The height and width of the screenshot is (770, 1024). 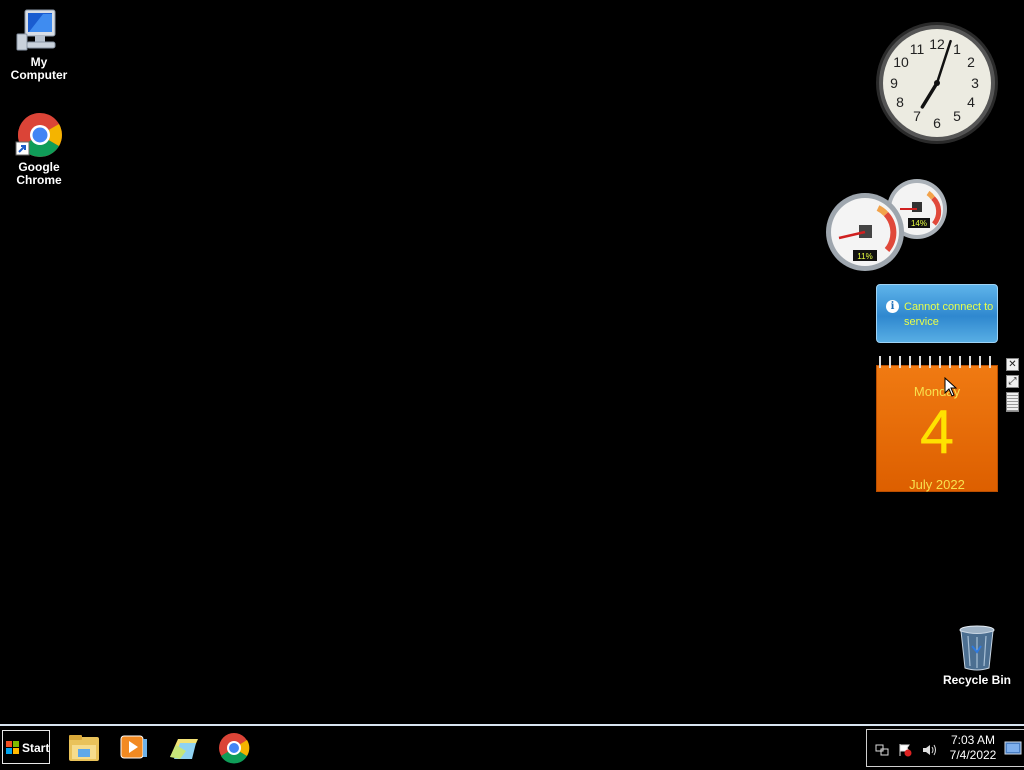 I want to click on cpu-chip-icon, so click(x=865, y=231).